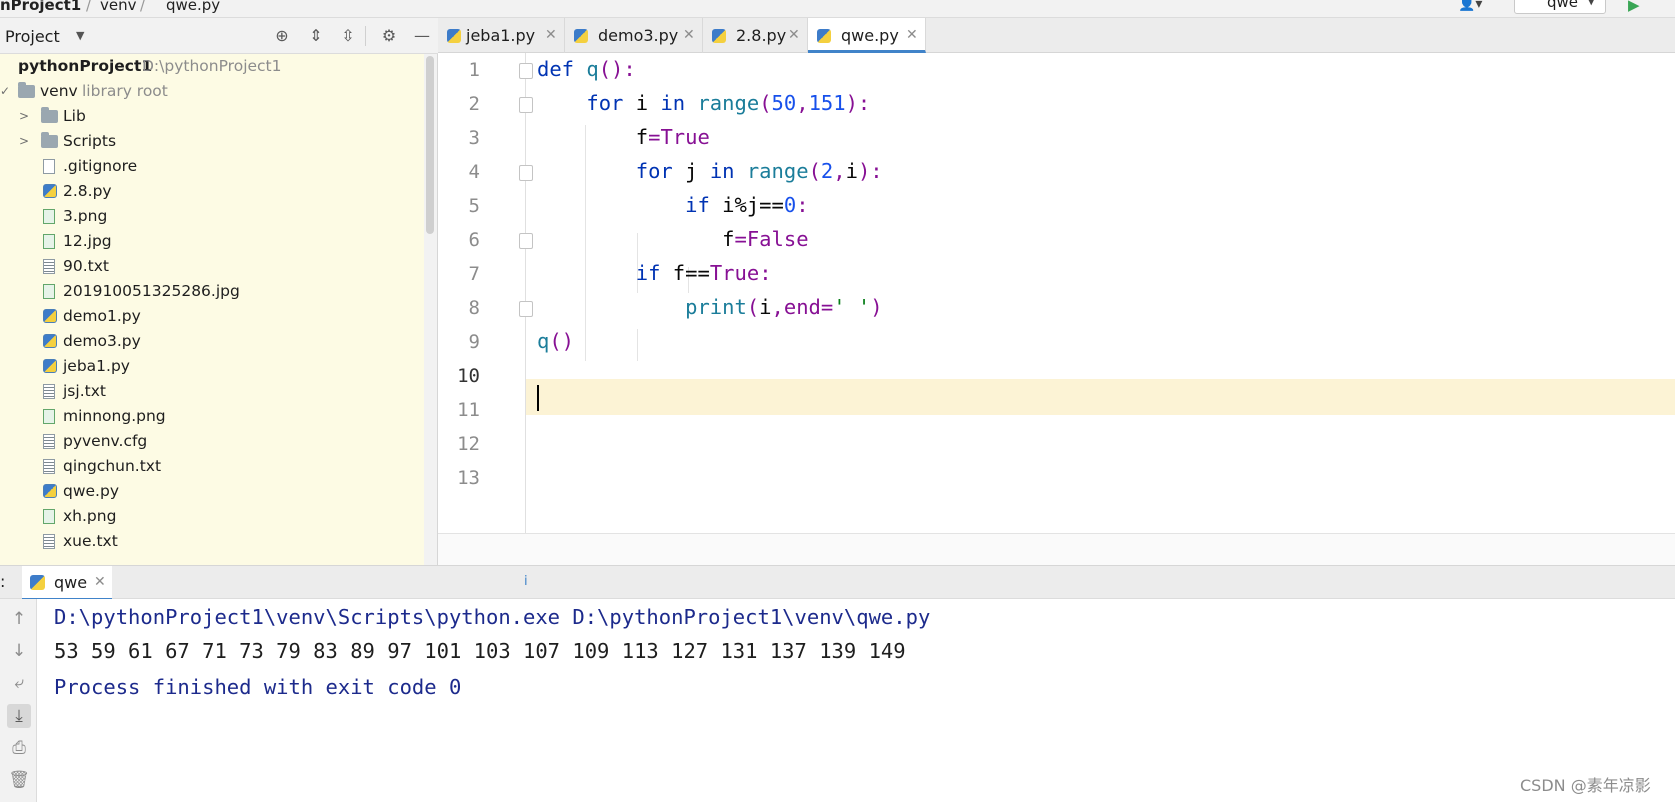 The height and width of the screenshot is (802, 1675). What do you see at coordinates (19, 683) in the screenshot?
I see `soft-wrap-icon: ⤶` at bounding box center [19, 683].